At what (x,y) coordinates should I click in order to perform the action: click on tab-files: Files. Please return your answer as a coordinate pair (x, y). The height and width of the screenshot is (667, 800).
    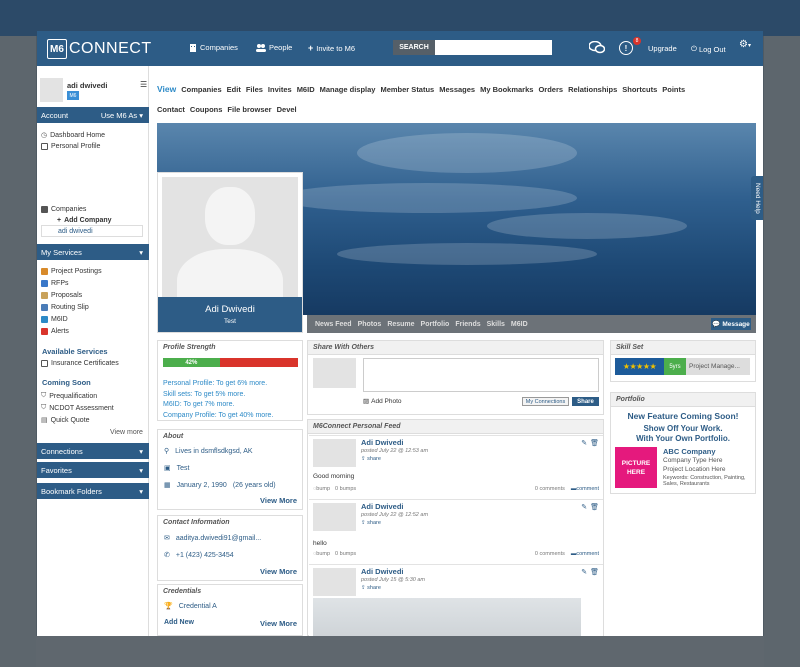
    Looking at the image, I should click on (254, 89).